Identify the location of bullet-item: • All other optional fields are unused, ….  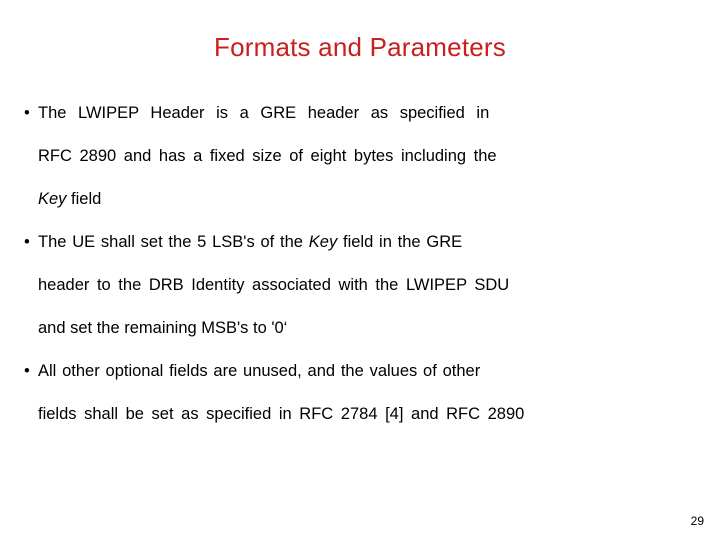
(358, 393).